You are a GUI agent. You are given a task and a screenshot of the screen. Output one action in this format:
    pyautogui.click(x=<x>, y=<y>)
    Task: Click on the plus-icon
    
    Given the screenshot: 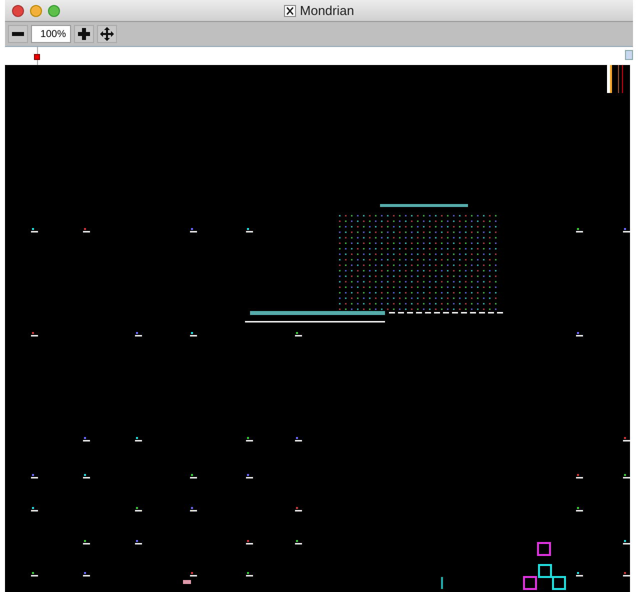 What is the action you would take?
    pyautogui.click(x=84, y=34)
    